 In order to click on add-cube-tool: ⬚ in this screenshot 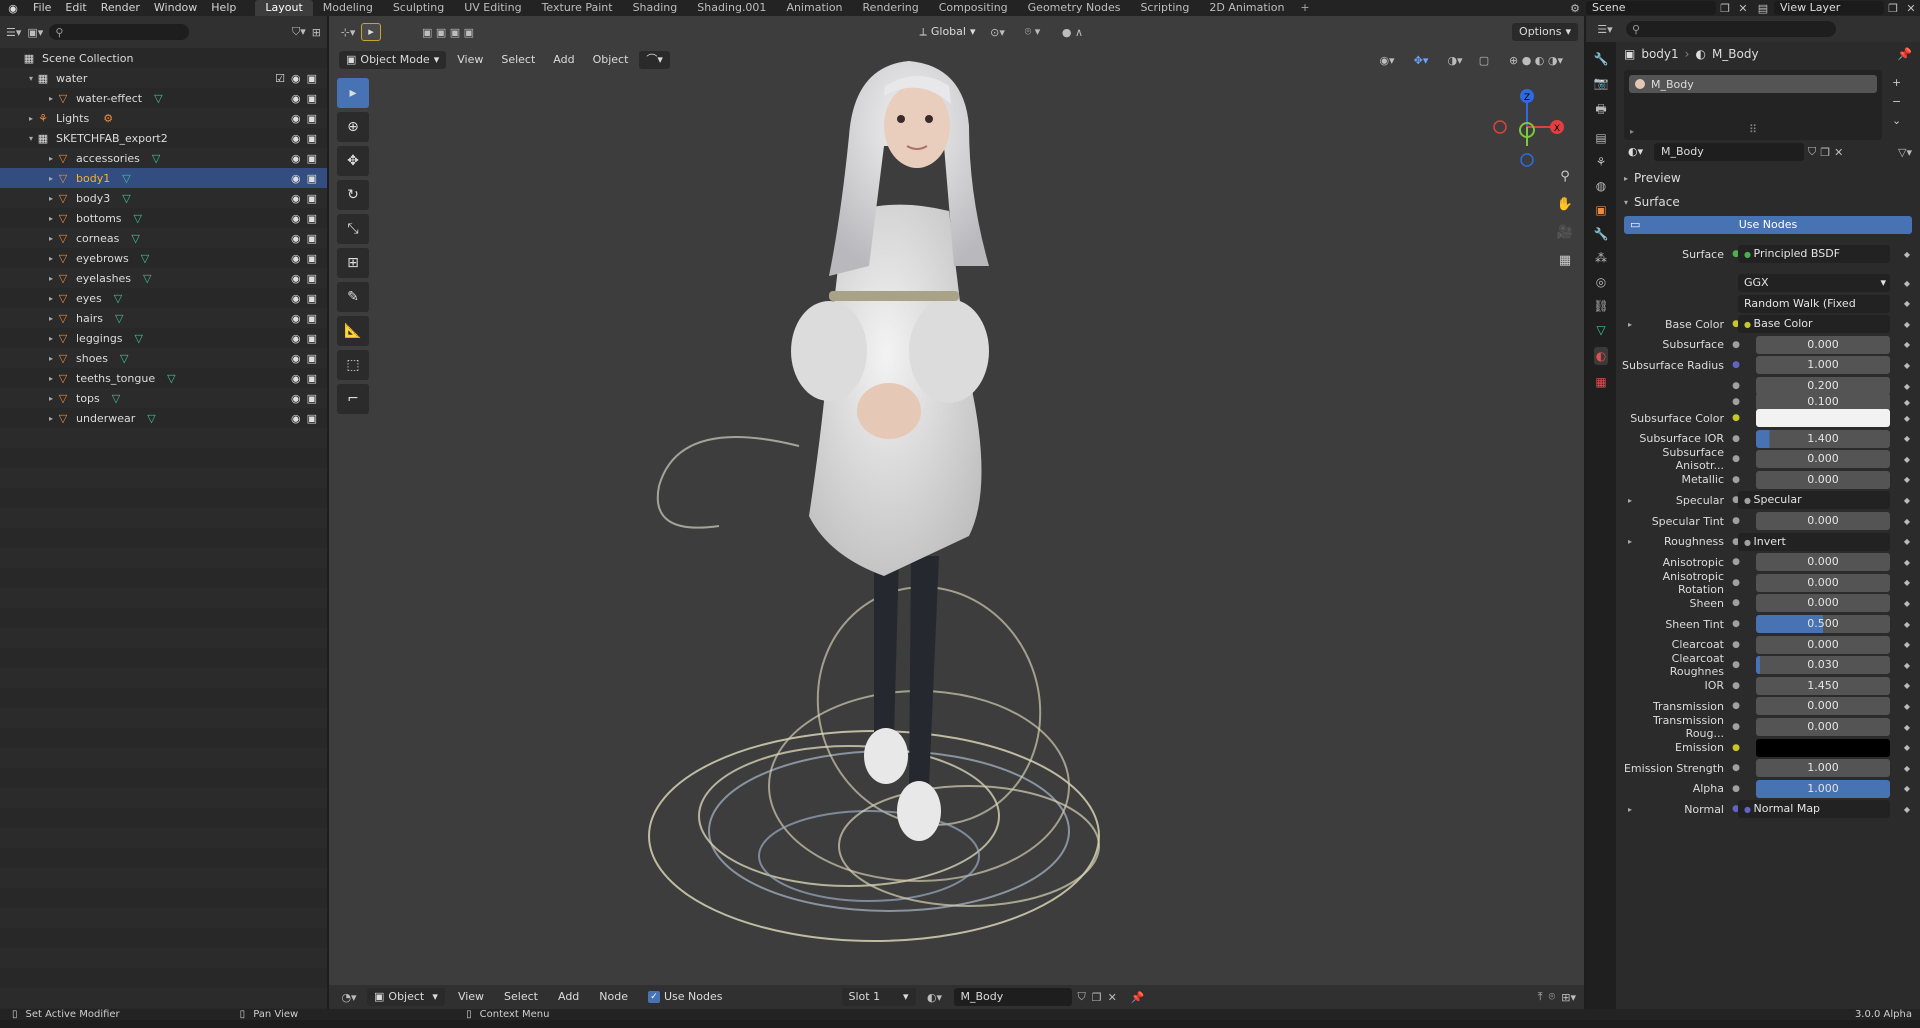, I will do `click(353, 365)`.